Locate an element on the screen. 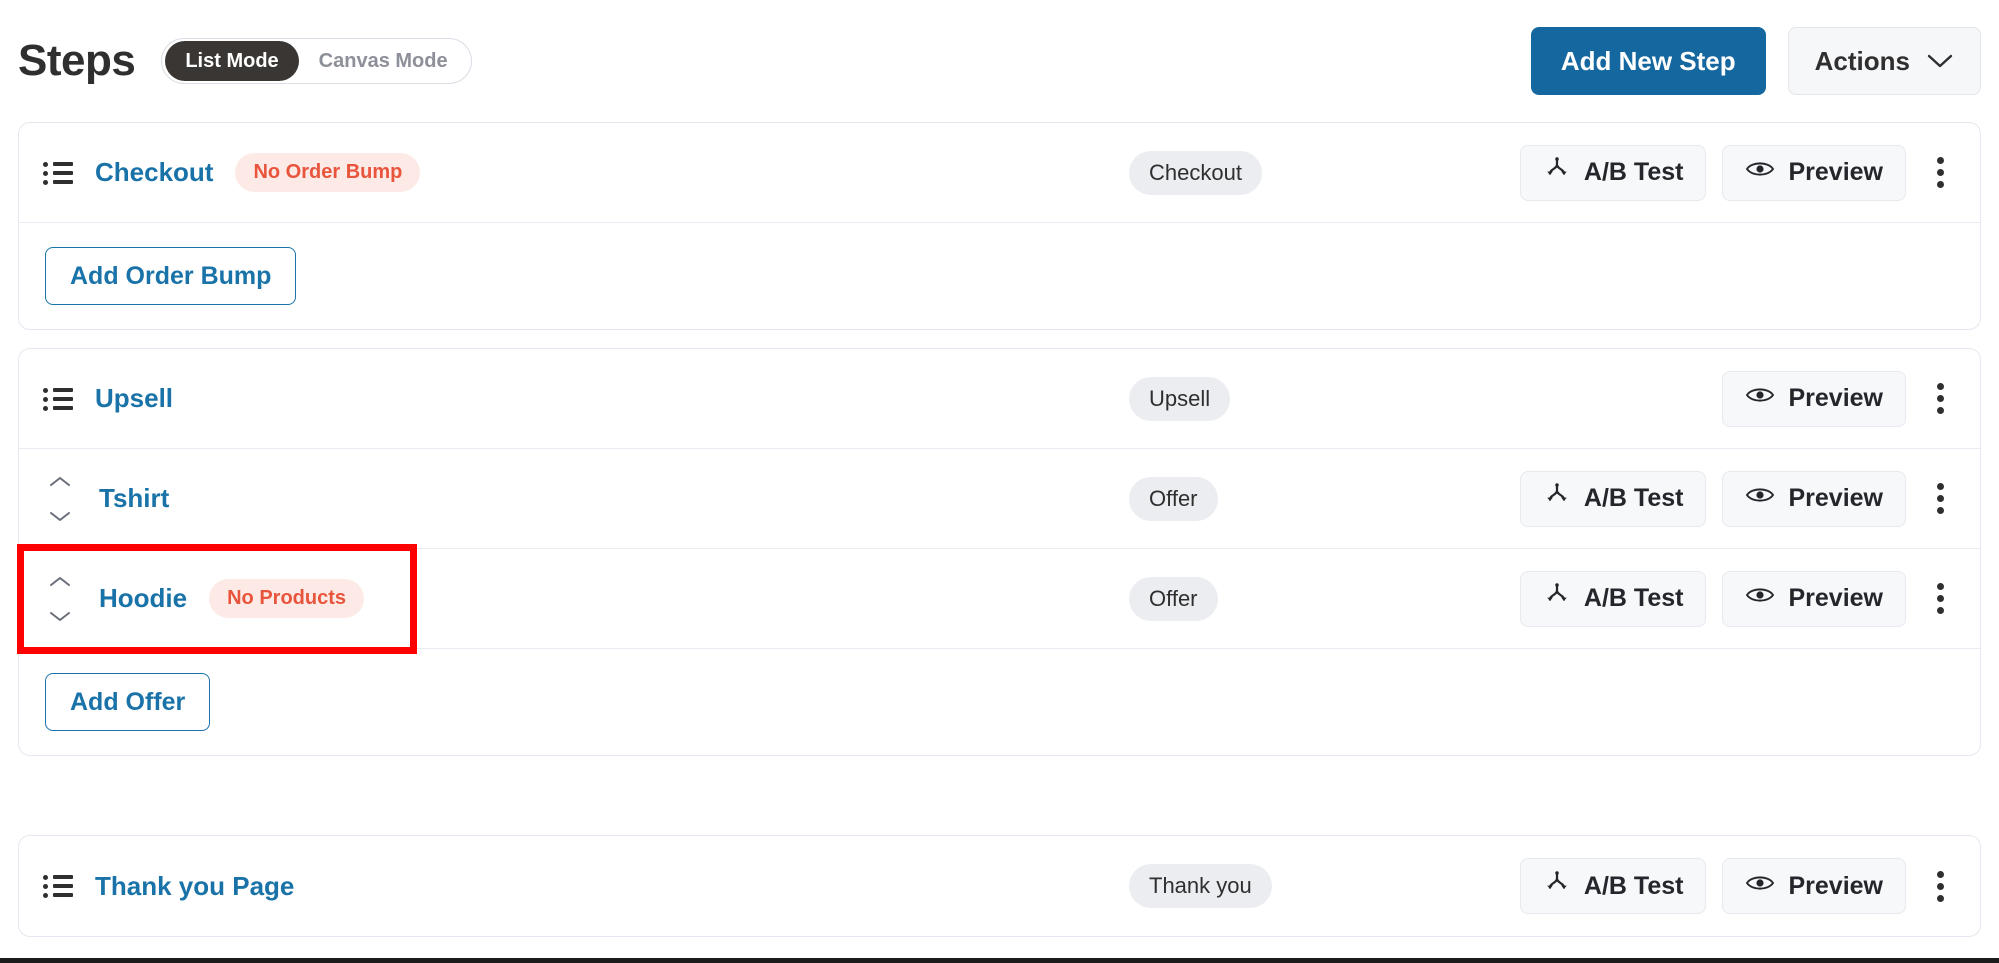 This screenshot has height=963, width=1999. step-row: Upsell Upsell Preview is located at coordinates (999, 399).